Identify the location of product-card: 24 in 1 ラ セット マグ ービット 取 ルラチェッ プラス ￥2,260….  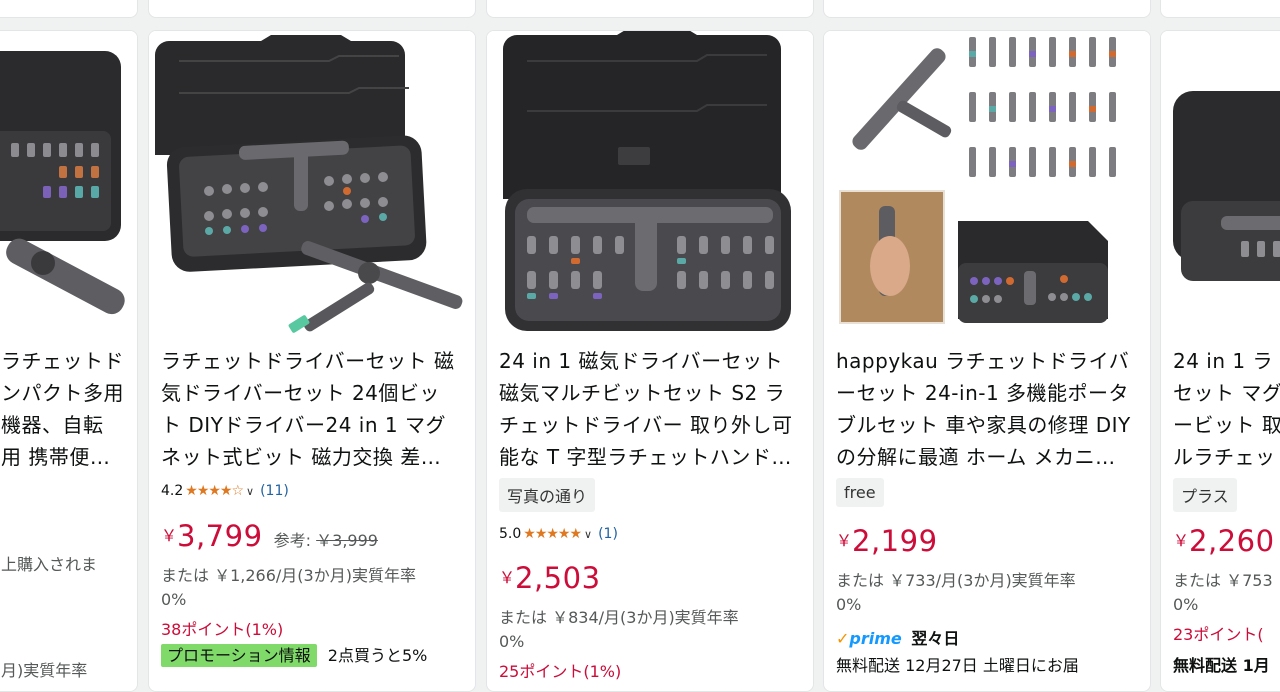
(1220, 361).